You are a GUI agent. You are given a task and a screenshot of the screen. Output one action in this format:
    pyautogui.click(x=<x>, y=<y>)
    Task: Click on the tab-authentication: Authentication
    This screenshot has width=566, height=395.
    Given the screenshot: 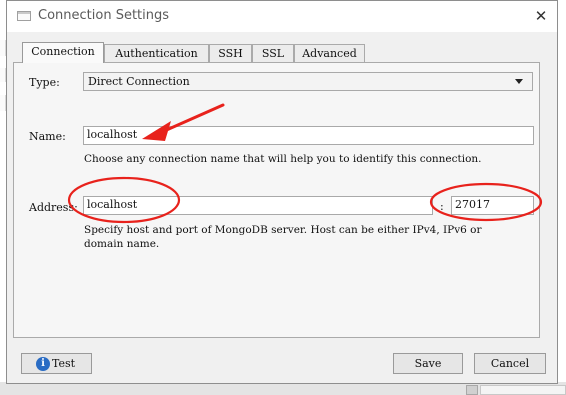 What is the action you would take?
    pyautogui.click(x=156, y=53)
    